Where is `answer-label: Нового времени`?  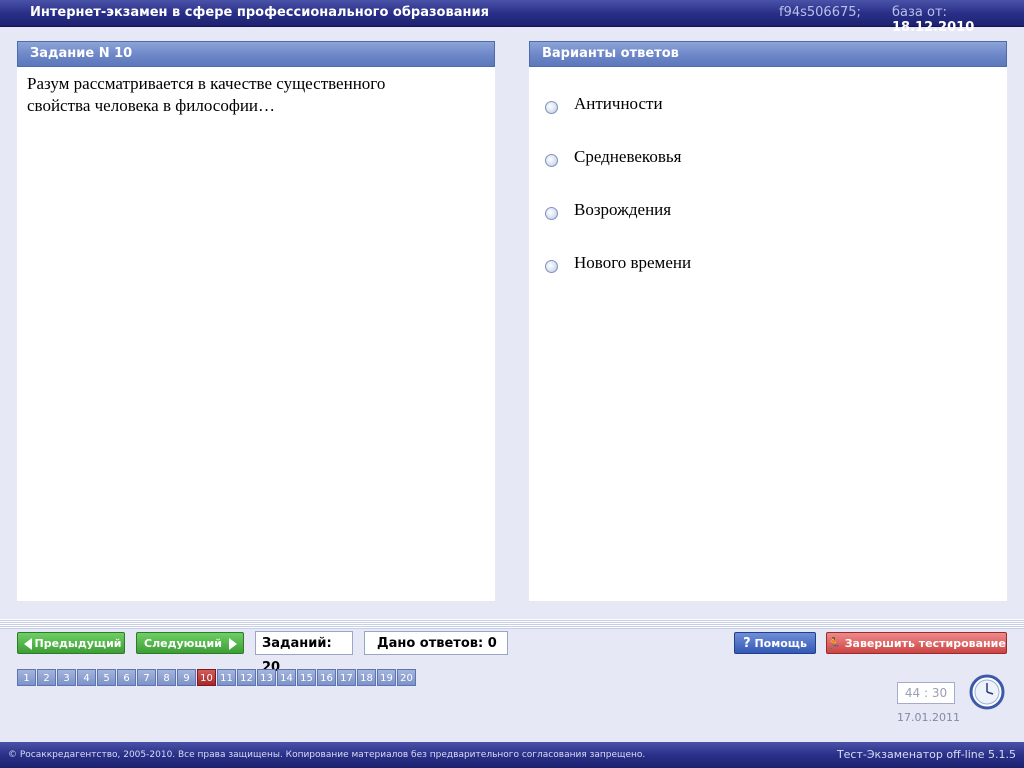
answer-label: Нового времени is located at coordinates (632, 263).